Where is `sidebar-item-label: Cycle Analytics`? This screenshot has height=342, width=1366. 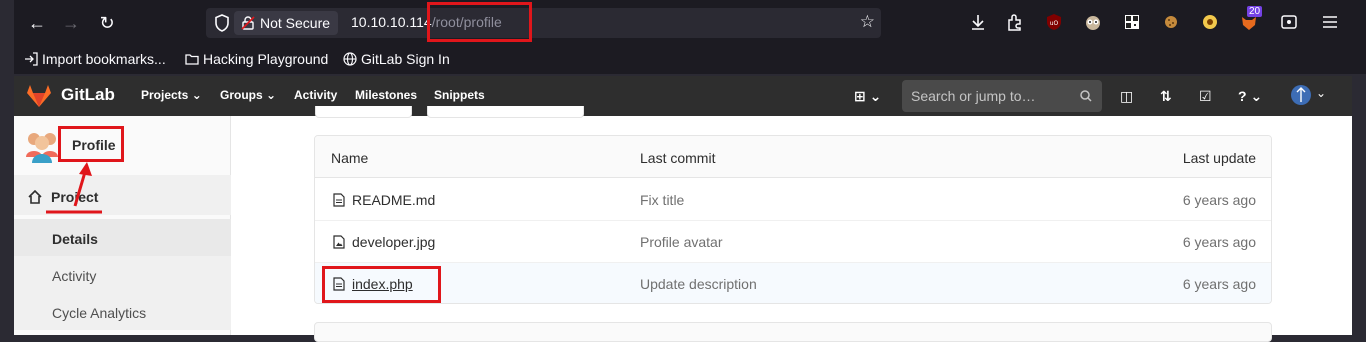
sidebar-item-label: Cycle Analytics is located at coordinates (99, 313).